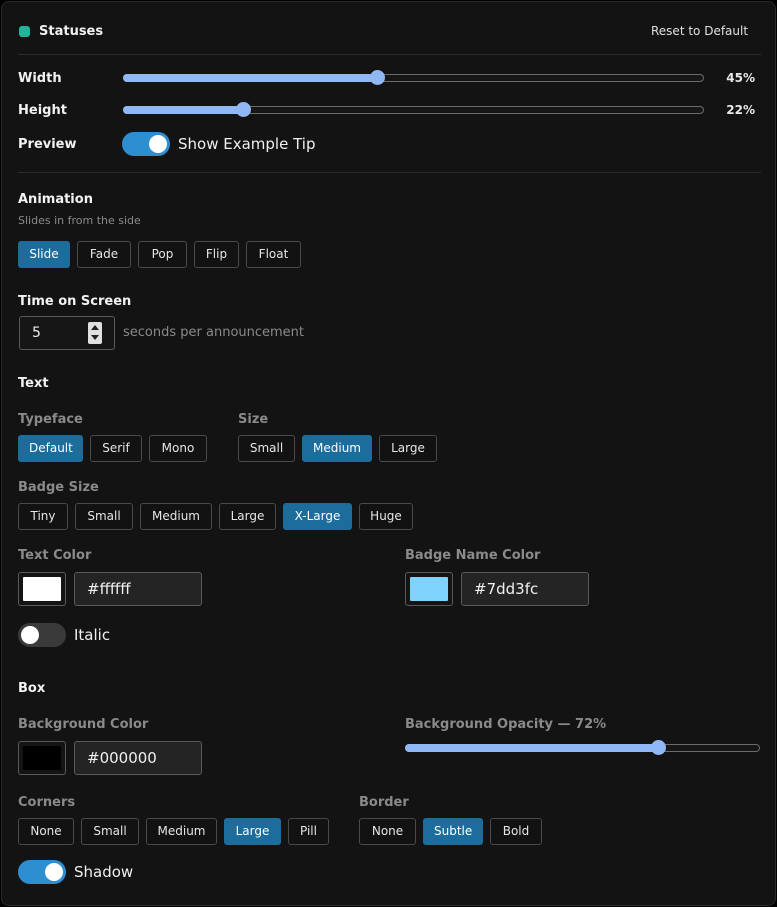  I want to click on corners-small-button: Small, so click(110, 831).